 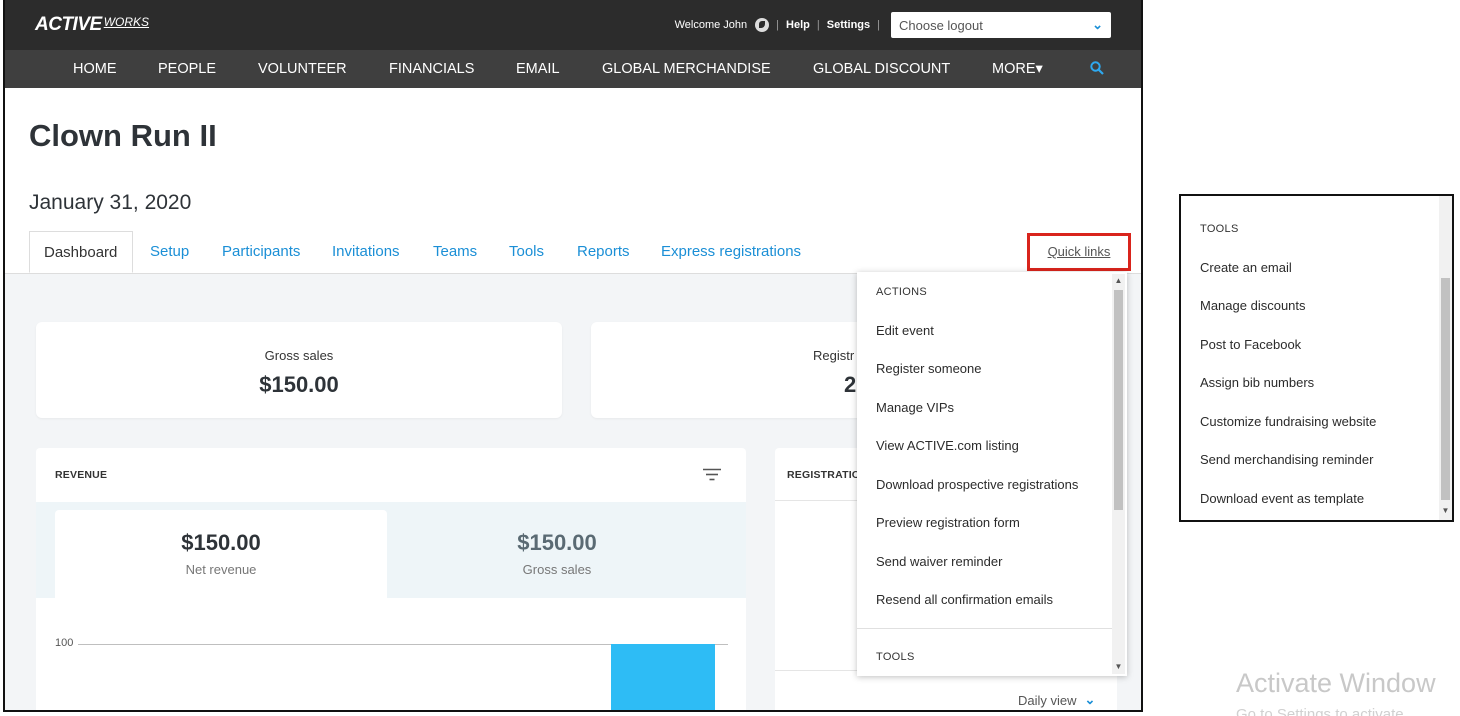 What do you see at coordinates (663, 677) in the screenshot?
I see `revenue-bar` at bounding box center [663, 677].